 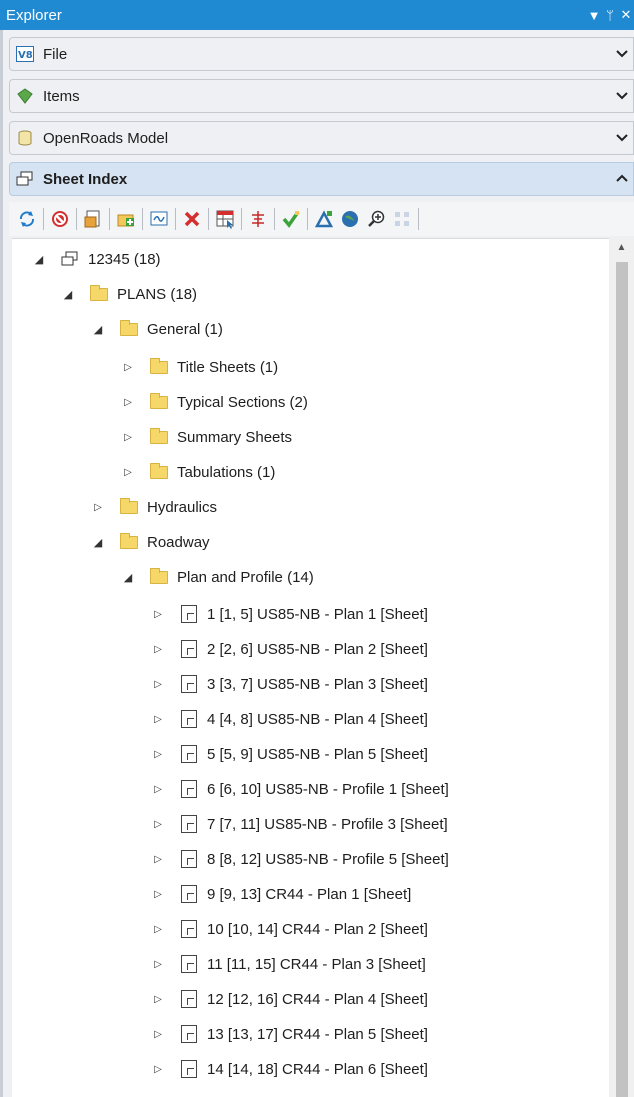 What do you see at coordinates (288, 964) in the screenshot?
I see `tree-node-sheet: ▷ 11 [11, 15] CR44 - Plan 3 [Sheet]` at bounding box center [288, 964].